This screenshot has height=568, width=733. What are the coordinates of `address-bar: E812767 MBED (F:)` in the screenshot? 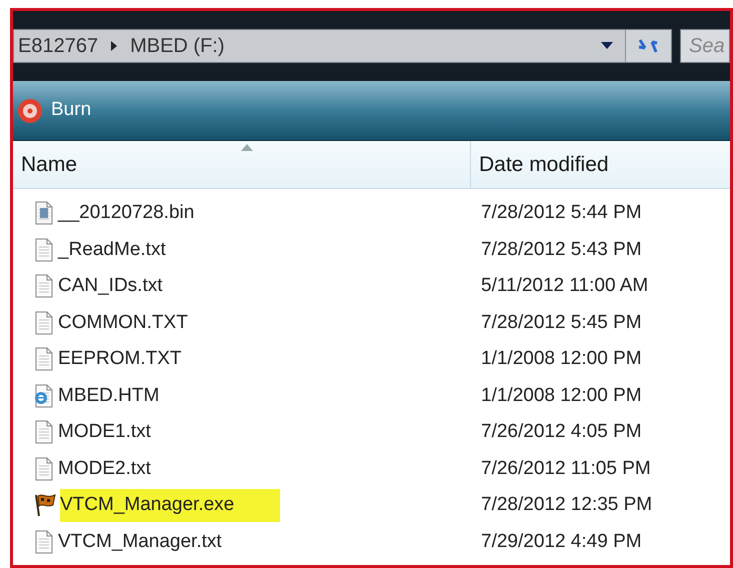 It's located at (342, 46).